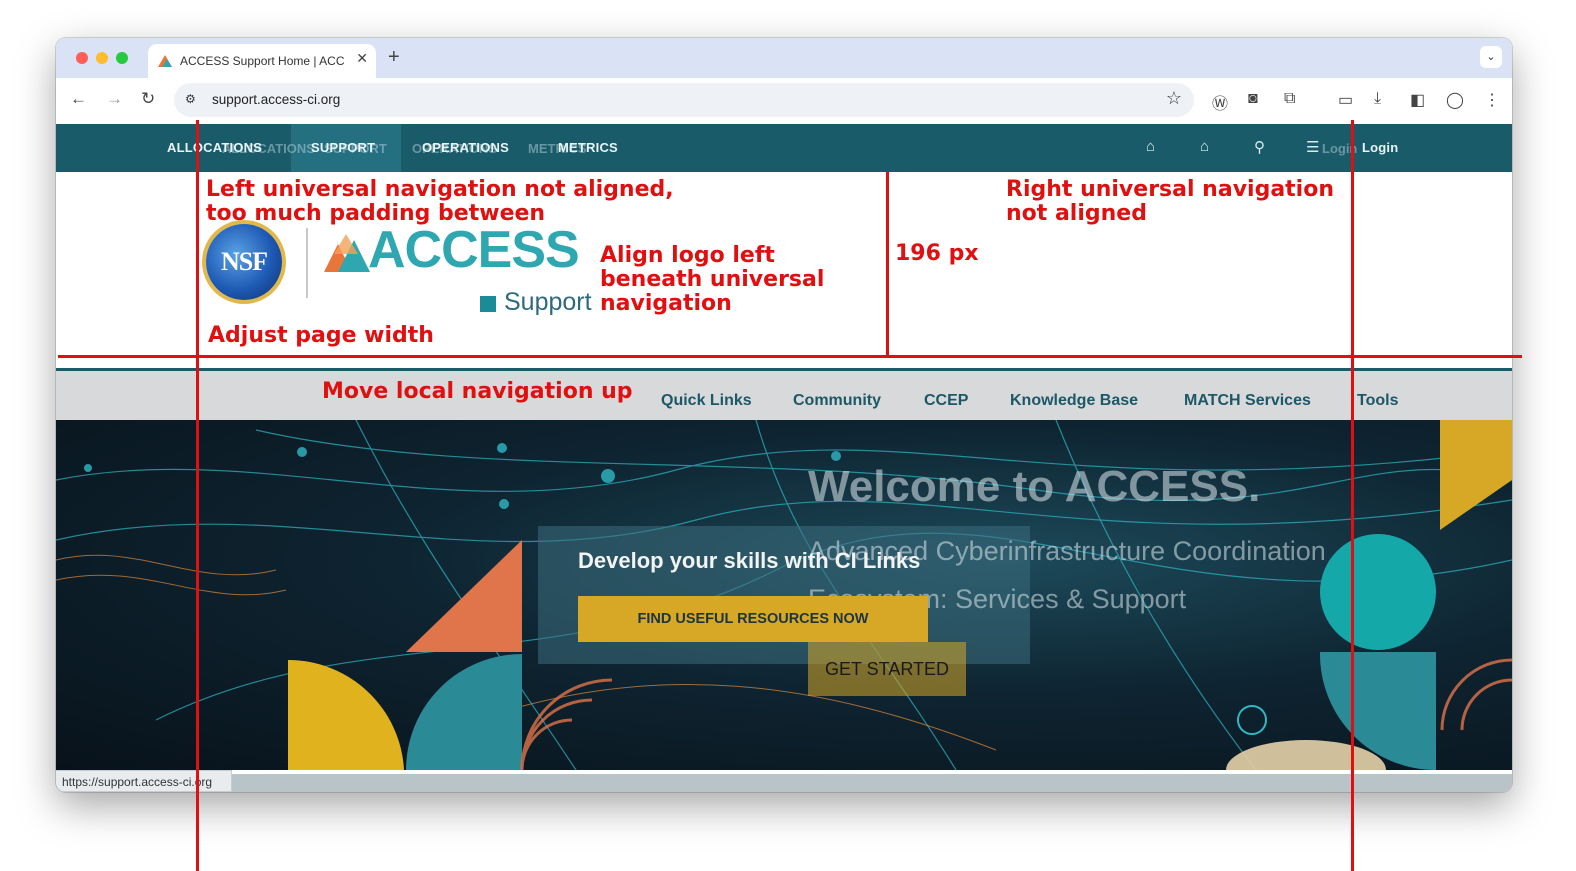  What do you see at coordinates (666, 303) in the screenshot?
I see `annotation-align-logo-3: navigation` at bounding box center [666, 303].